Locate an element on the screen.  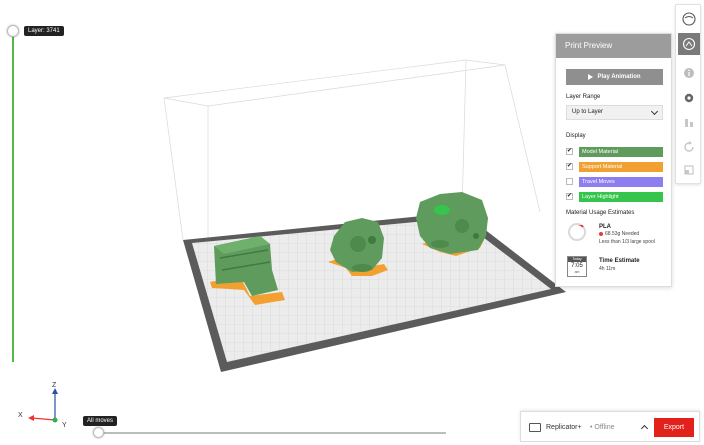
time-estimate-value: 4h 11m is located at coordinates (607, 269).